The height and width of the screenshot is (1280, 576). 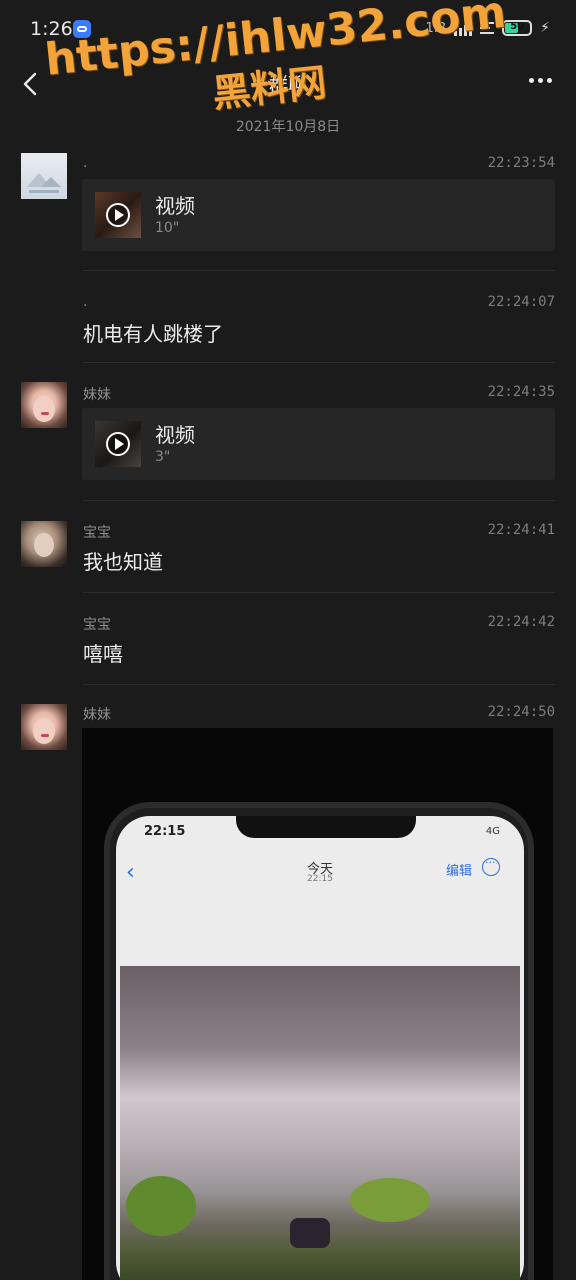 What do you see at coordinates (521, 530) in the screenshot?
I see `message-time: 22:24:41` at bounding box center [521, 530].